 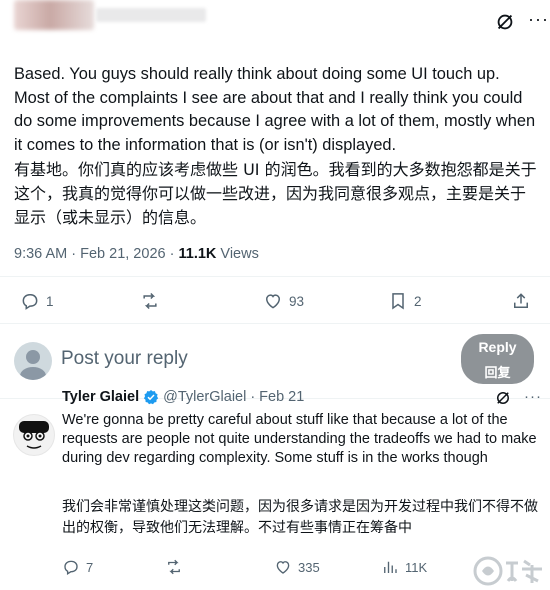 What do you see at coordinates (275, 26) in the screenshot?
I see `post-header: ···` at bounding box center [275, 26].